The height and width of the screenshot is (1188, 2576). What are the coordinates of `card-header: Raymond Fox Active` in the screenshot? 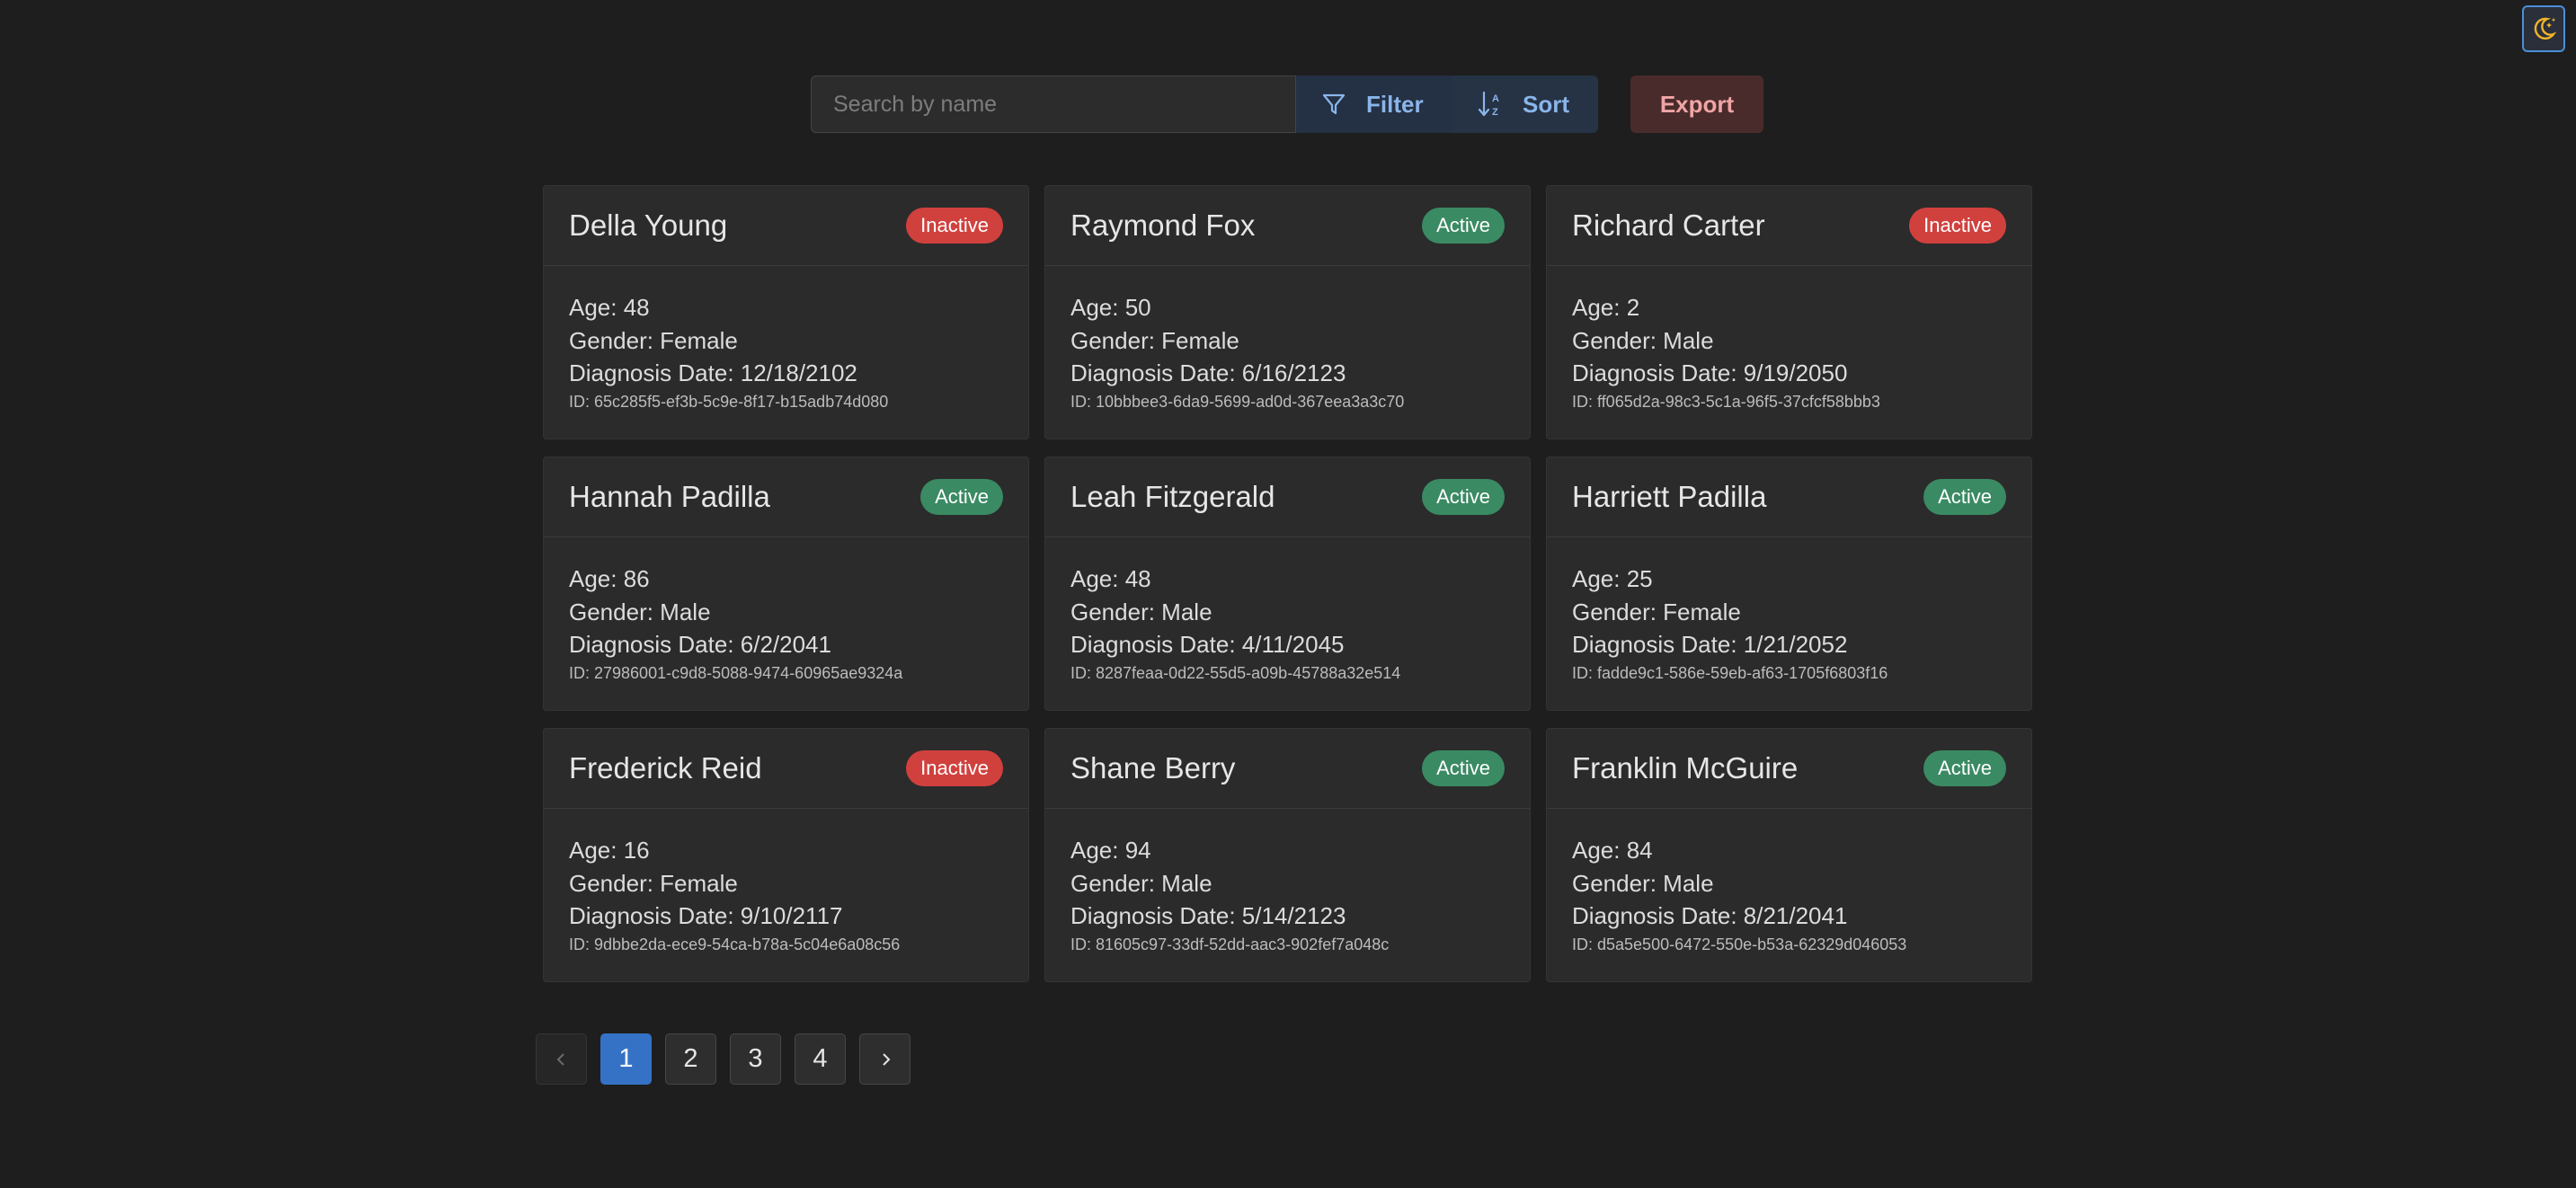 It's located at (1287, 226).